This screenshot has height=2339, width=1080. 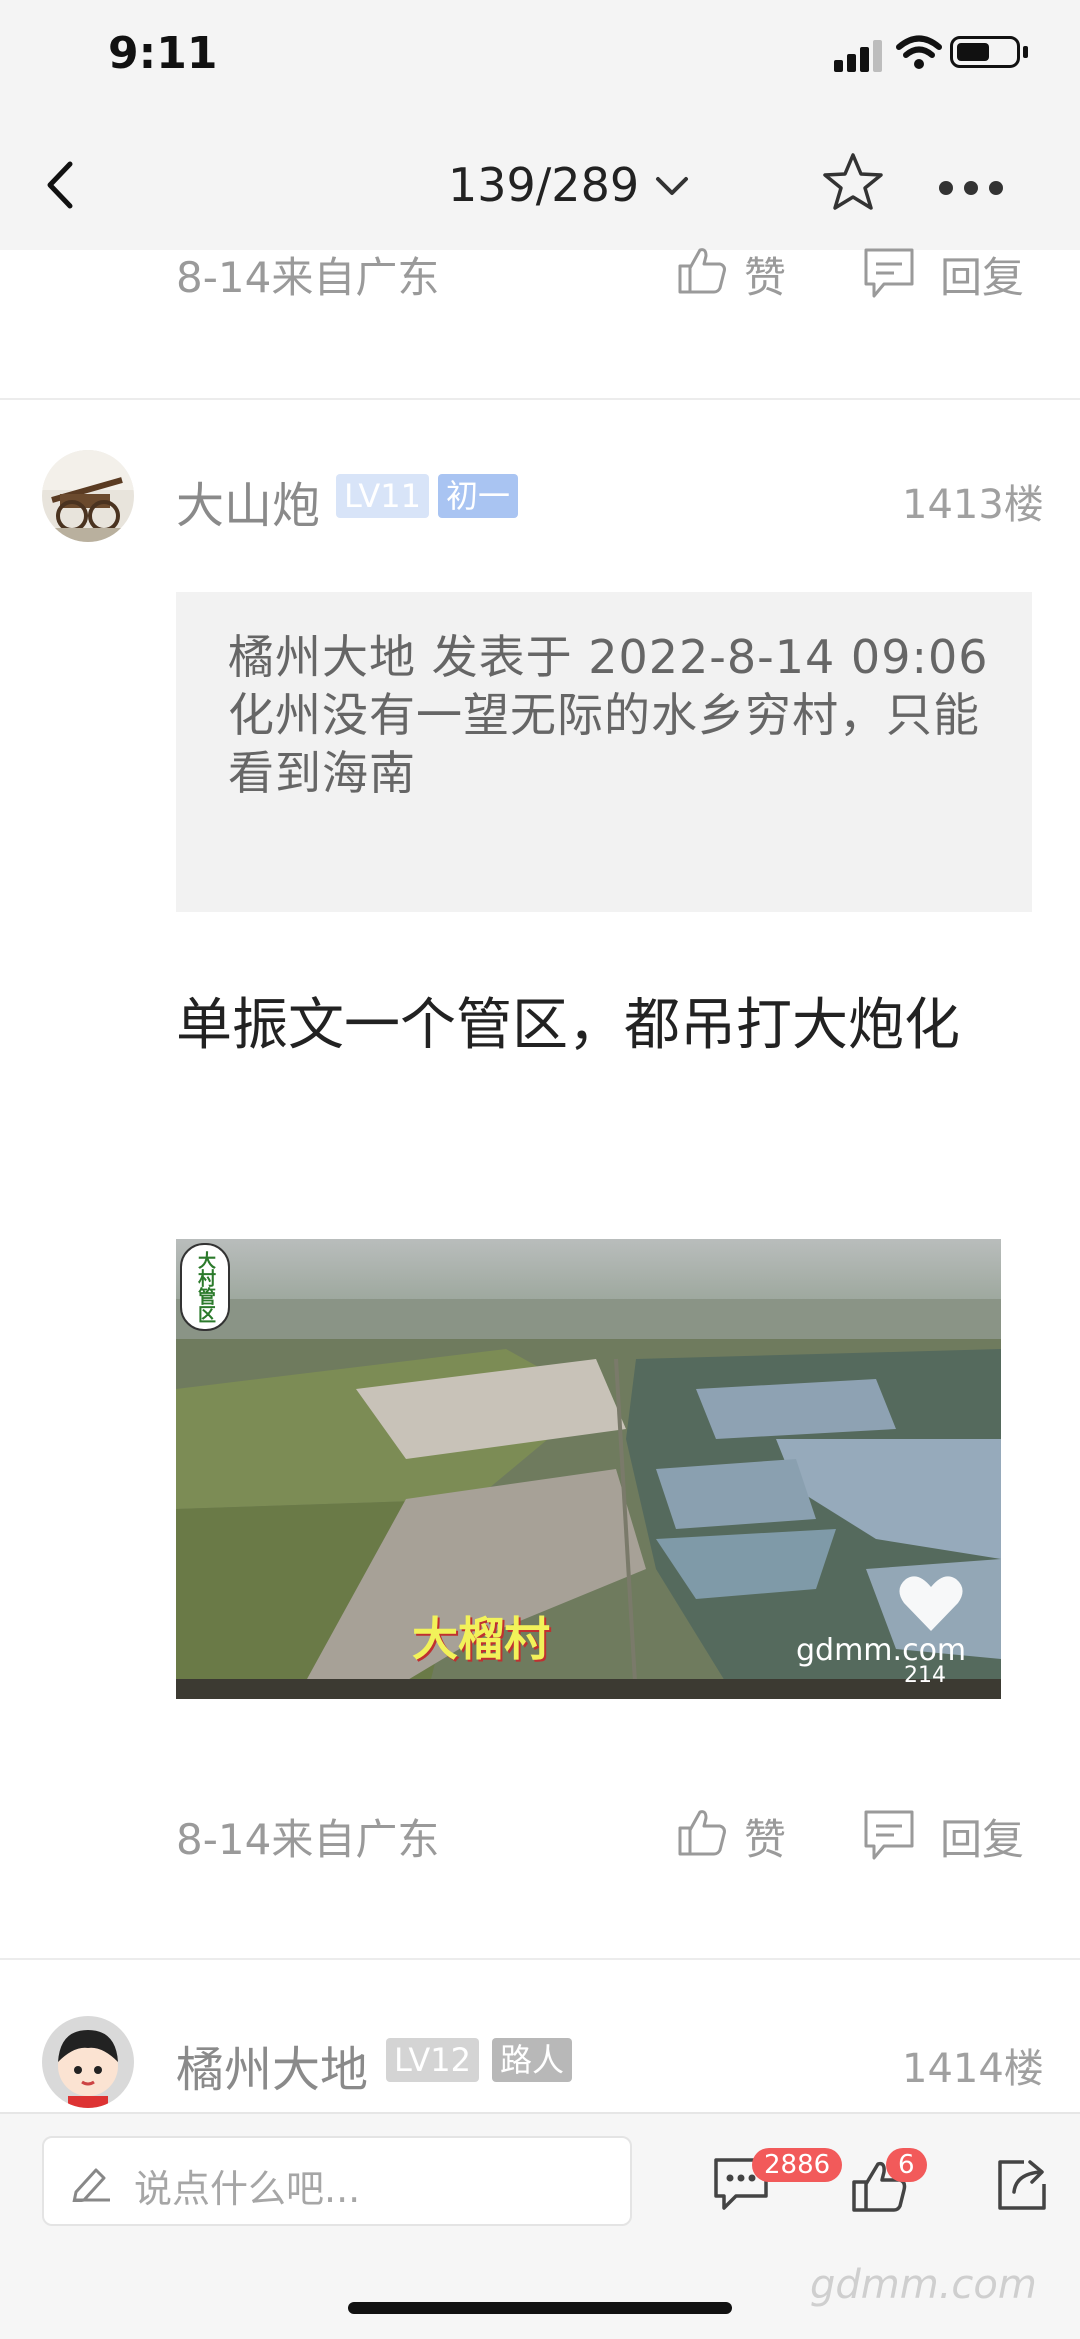 What do you see at coordinates (853, 183) in the screenshot?
I see `star-icon` at bounding box center [853, 183].